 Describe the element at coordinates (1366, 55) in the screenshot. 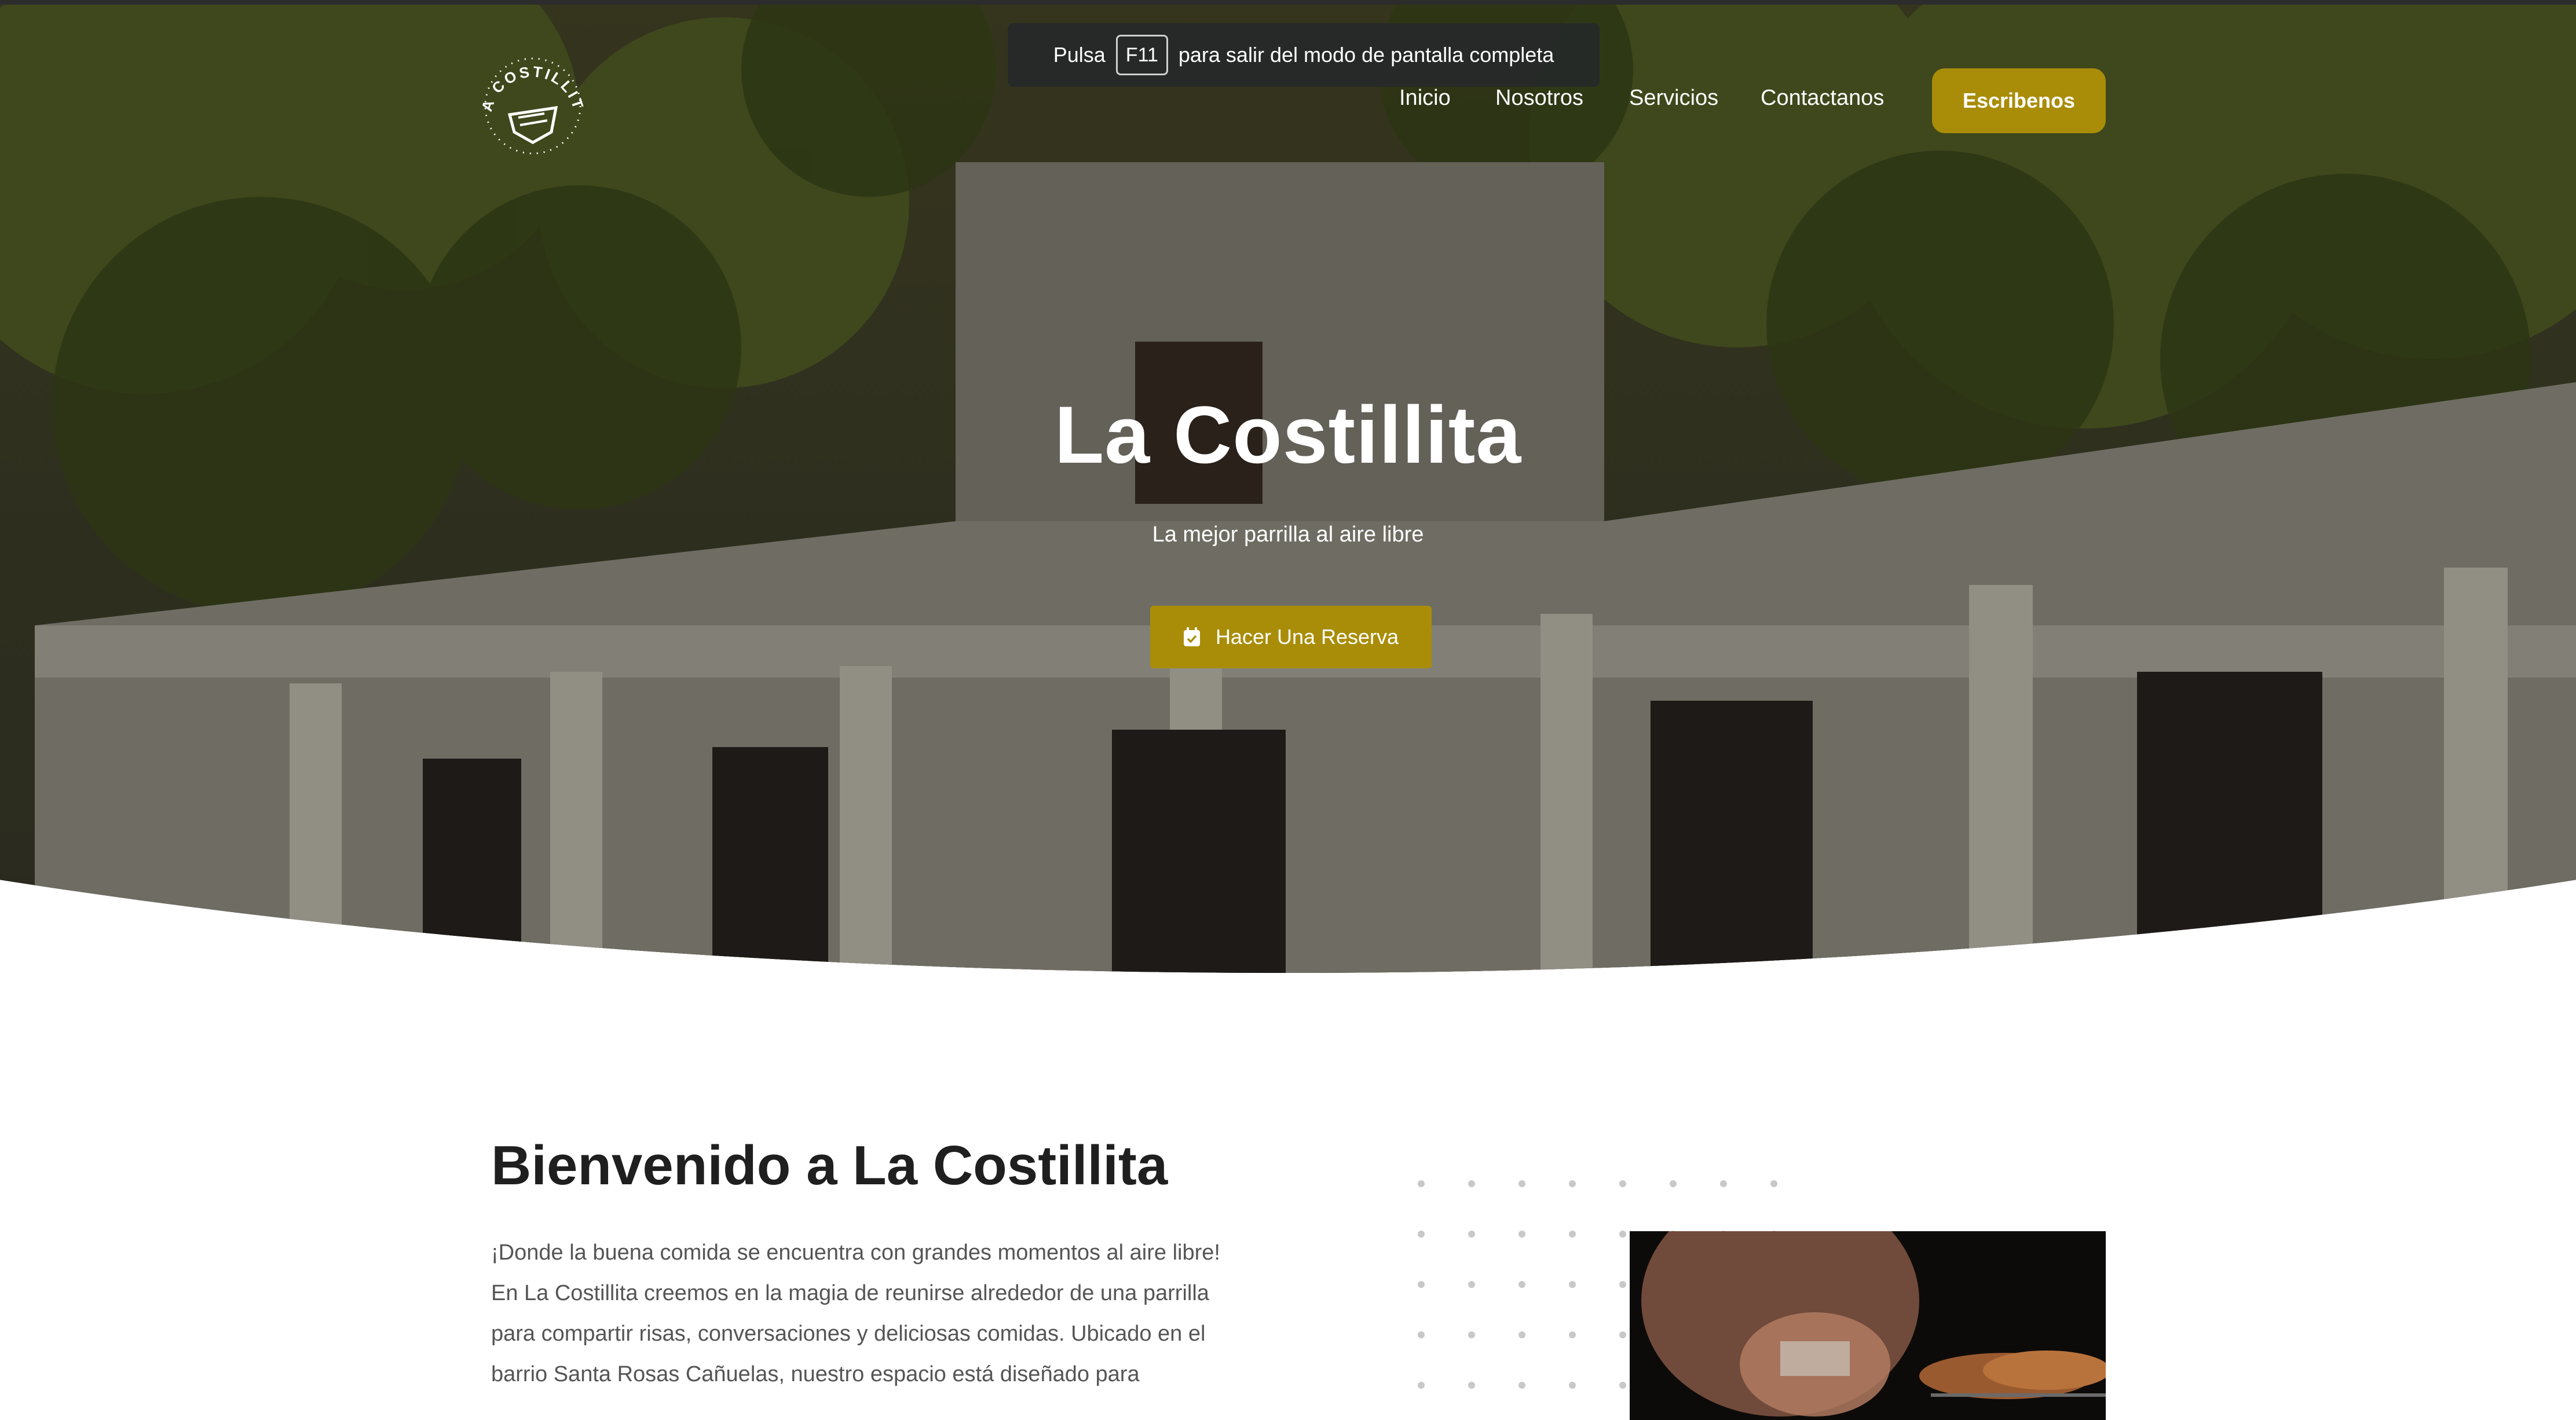

I see `fullscreen-notice-suffix: para salir del modo de pantalla completa` at that location.